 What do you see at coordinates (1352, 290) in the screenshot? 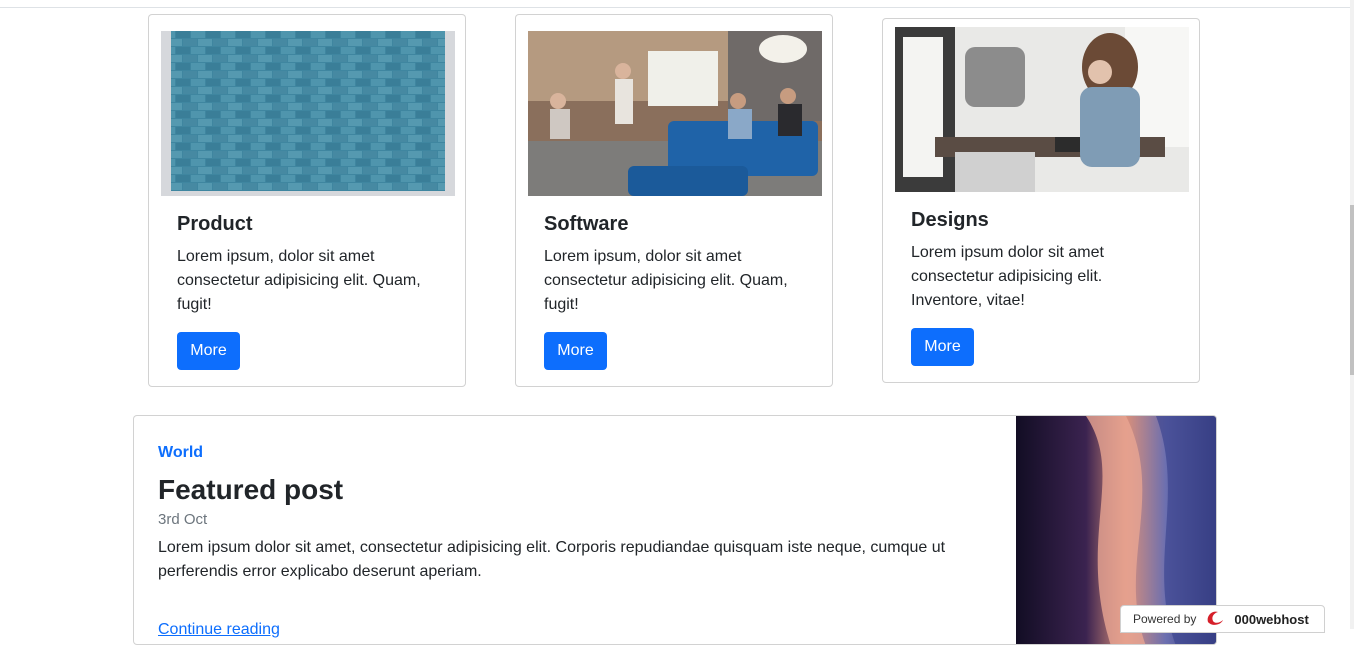
I see `scrollbar-thumb` at bounding box center [1352, 290].